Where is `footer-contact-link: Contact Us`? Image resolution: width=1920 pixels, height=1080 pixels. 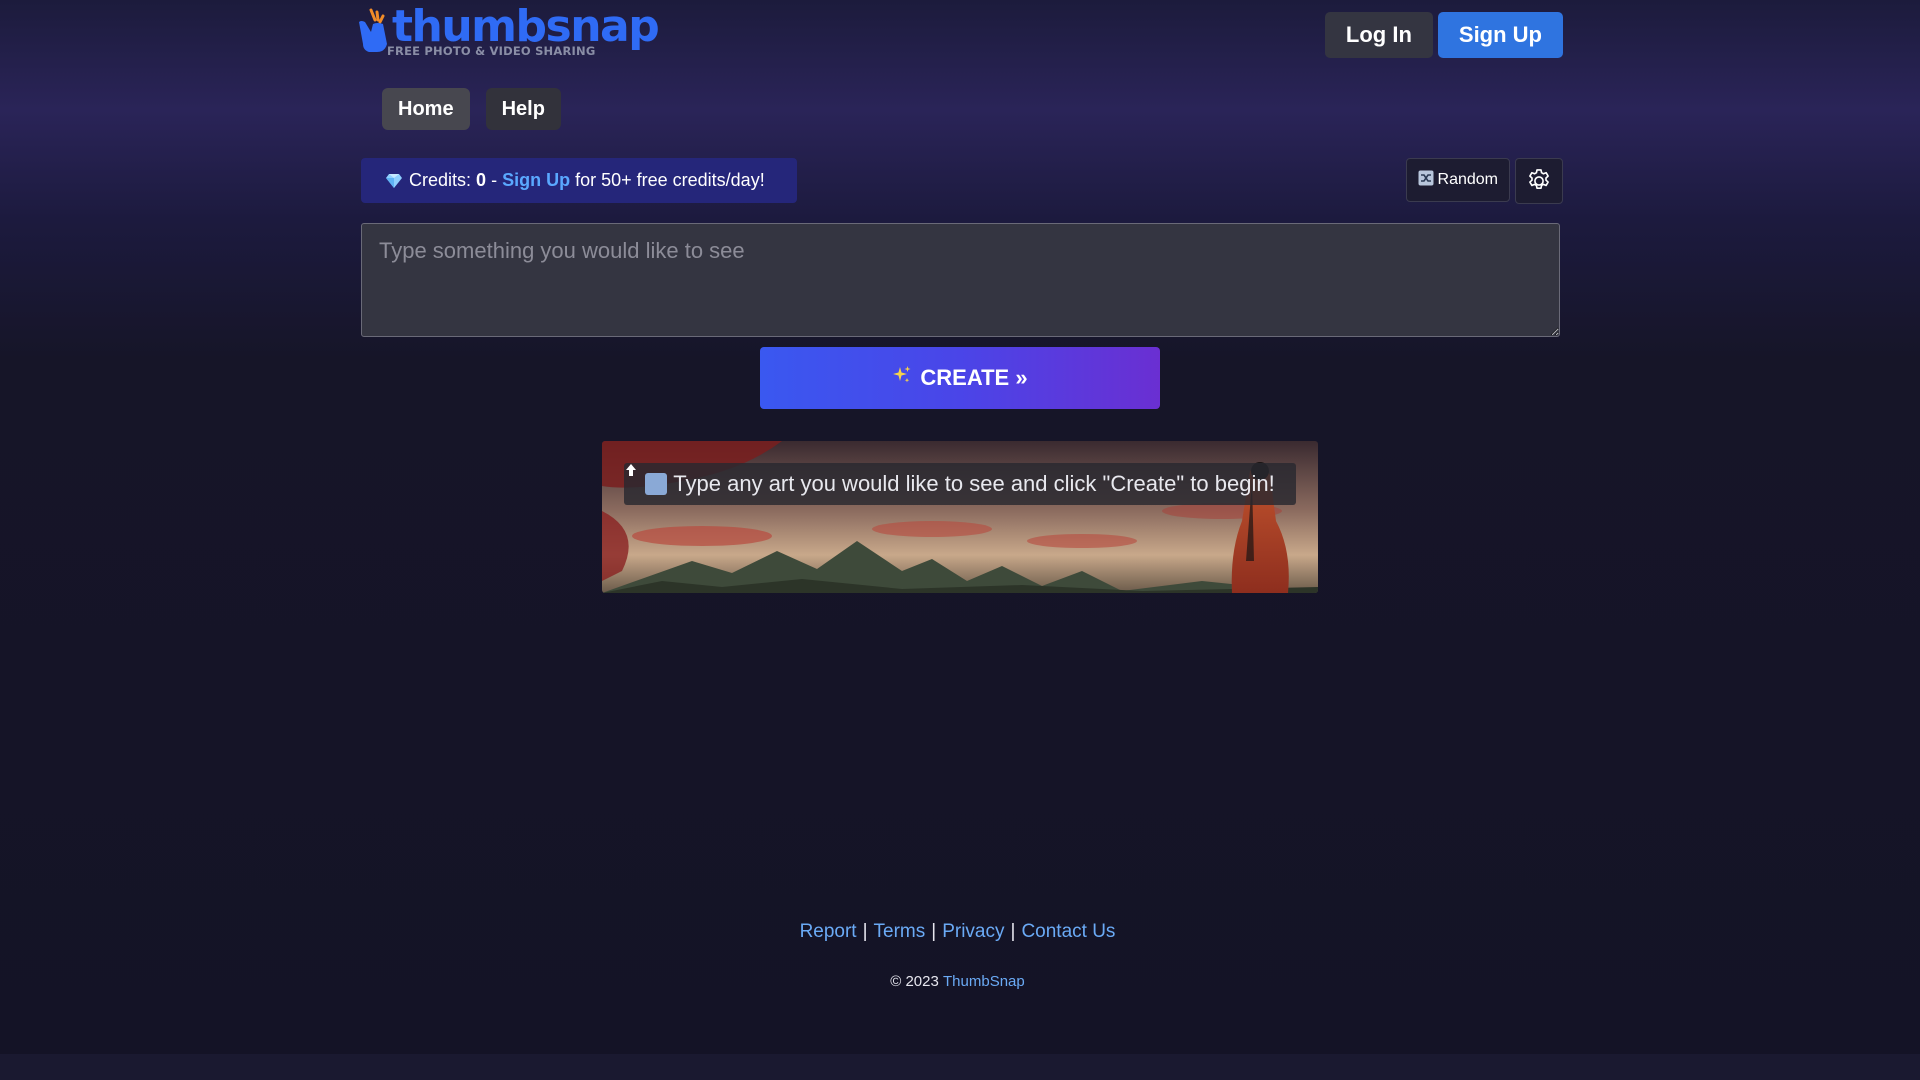 footer-contact-link: Contact Us is located at coordinates (1068, 931).